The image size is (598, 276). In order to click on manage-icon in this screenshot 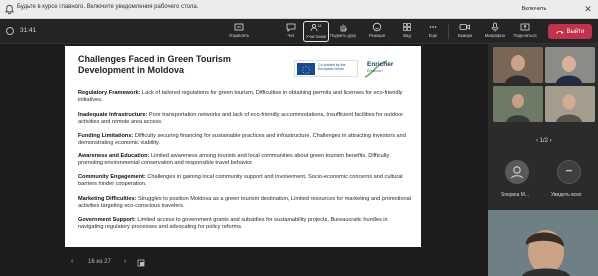, I will do `click(239, 27)`.